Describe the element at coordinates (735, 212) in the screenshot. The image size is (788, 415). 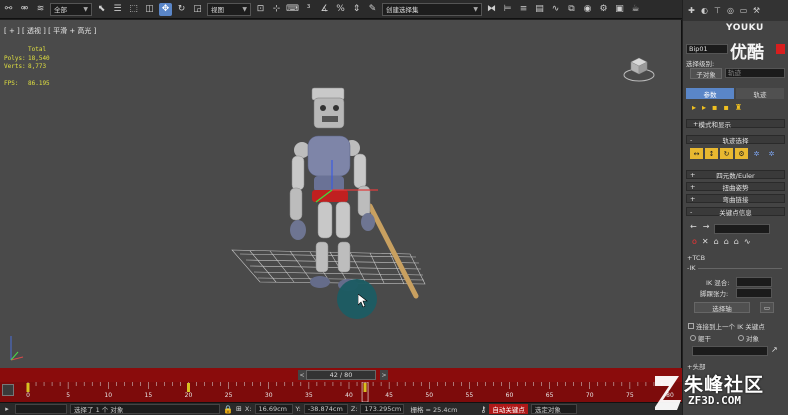
I see `rollout-key-info: - 关键点信息` at that location.